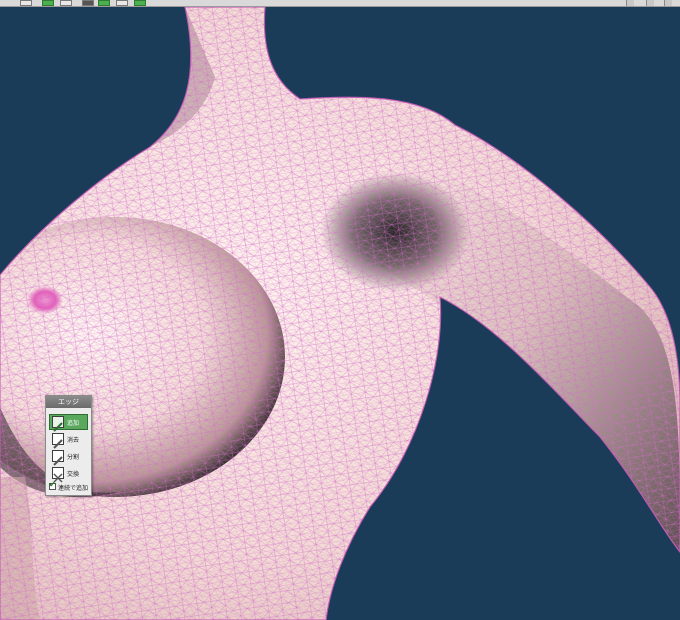 This screenshot has width=680, height=620. I want to click on continuous-add-label: 連続で追加, so click(73, 488).